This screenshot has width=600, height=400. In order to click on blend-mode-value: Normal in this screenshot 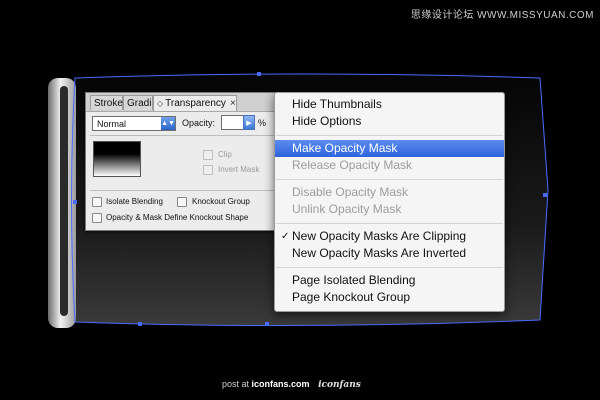, I will do `click(112, 124)`.